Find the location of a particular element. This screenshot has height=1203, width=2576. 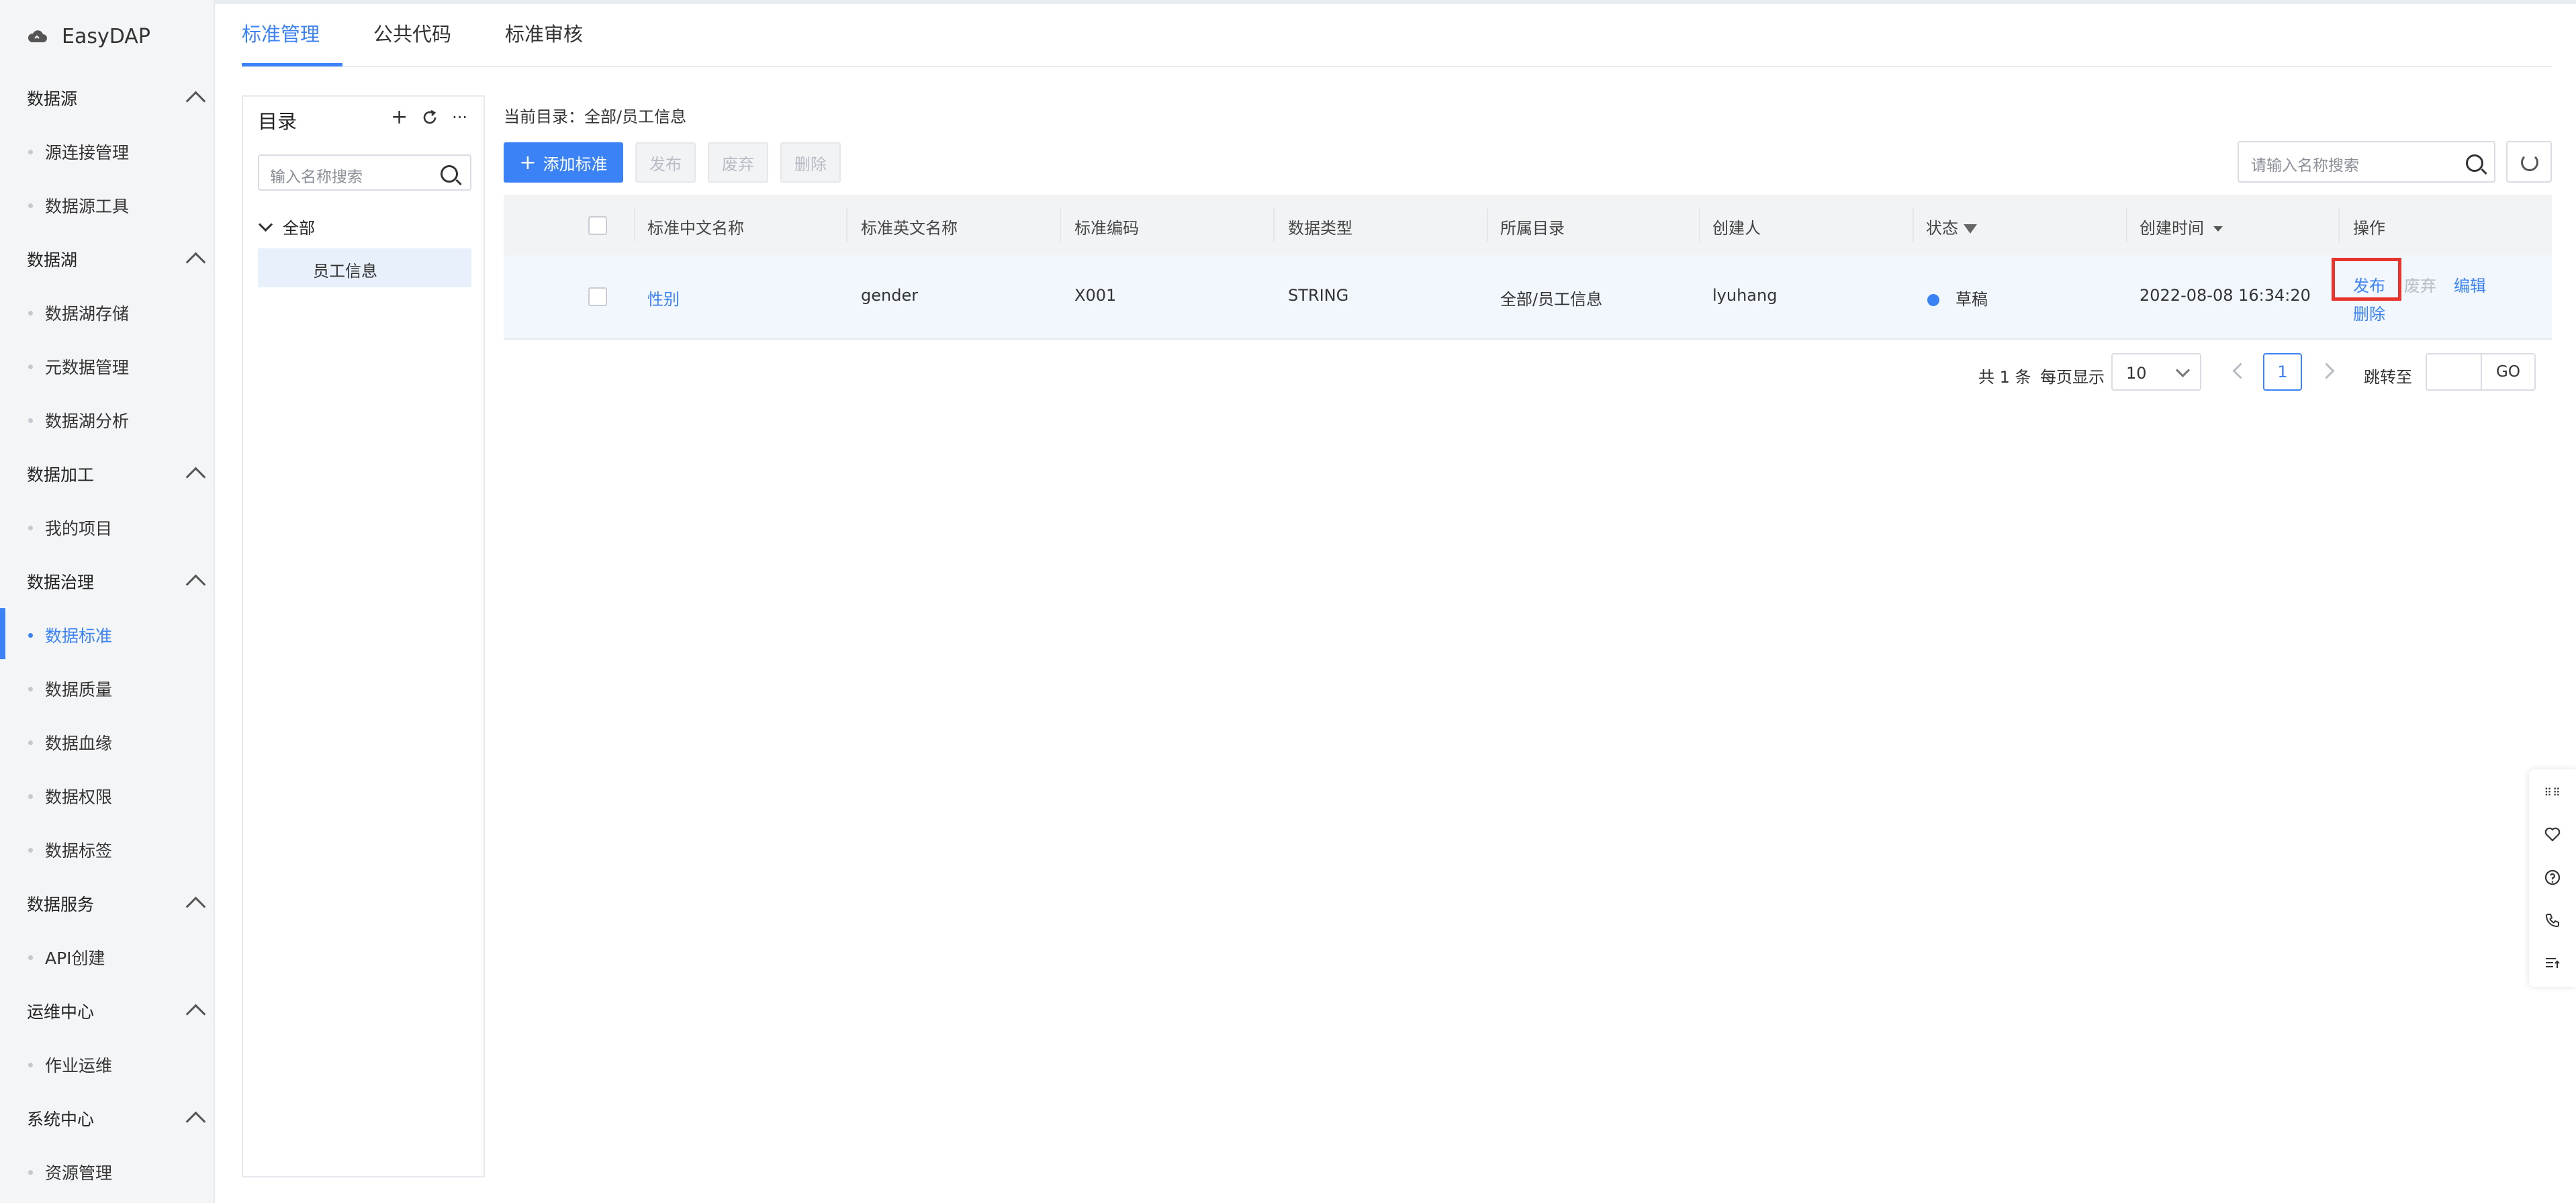

sidebar-group-ops: 运维中心 is located at coordinates (116, 1012).